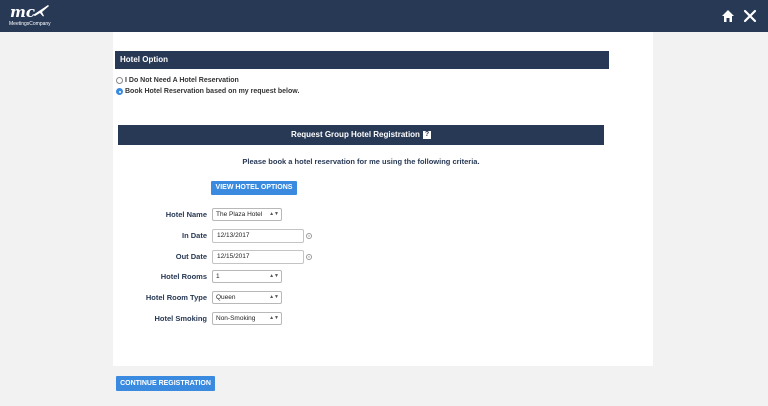 The width and height of the screenshot is (768, 406). What do you see at coordinates (355, 134) in the screenshot?
I see `group-registration-title: Request Group Hotel Registration` at bounding box center [355, 134].